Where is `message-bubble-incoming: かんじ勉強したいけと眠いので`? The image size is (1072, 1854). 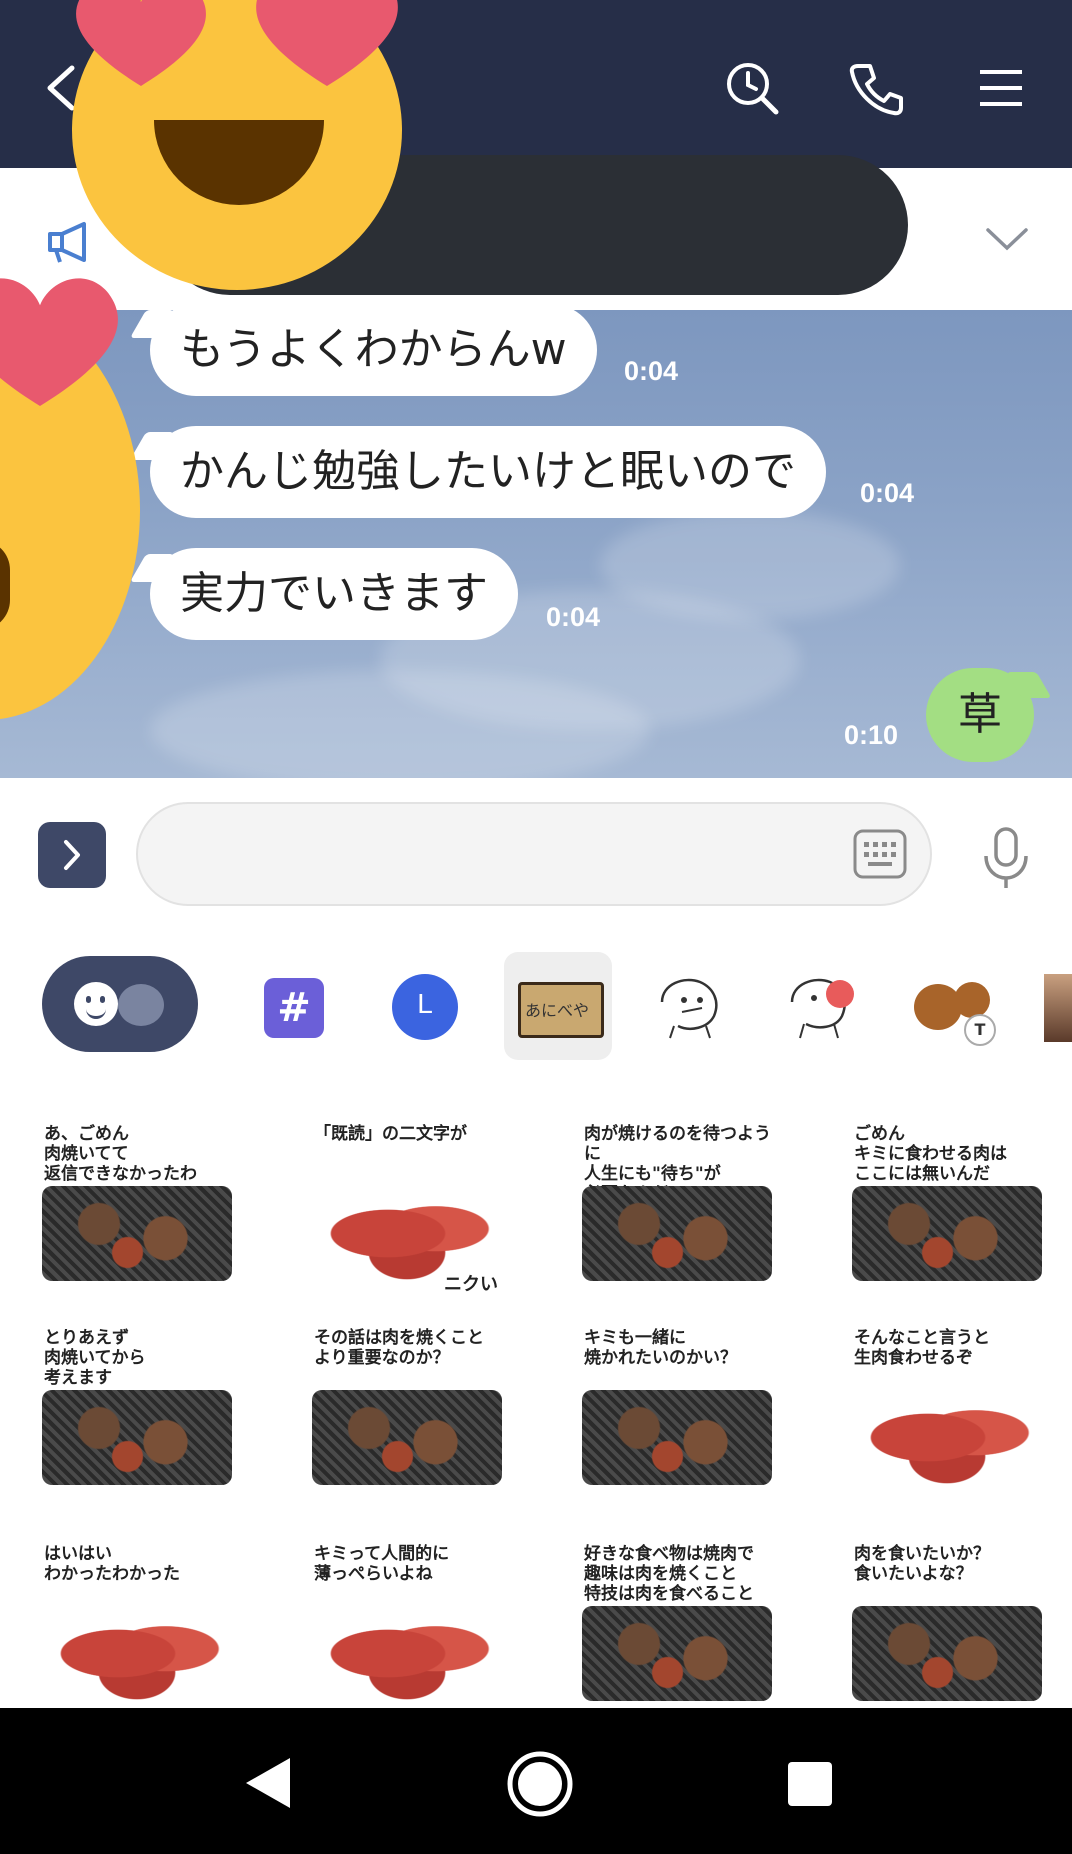 message-bubble-incoming: かんじ勉強したいけと眠いので is located at coordinates (488, 472).